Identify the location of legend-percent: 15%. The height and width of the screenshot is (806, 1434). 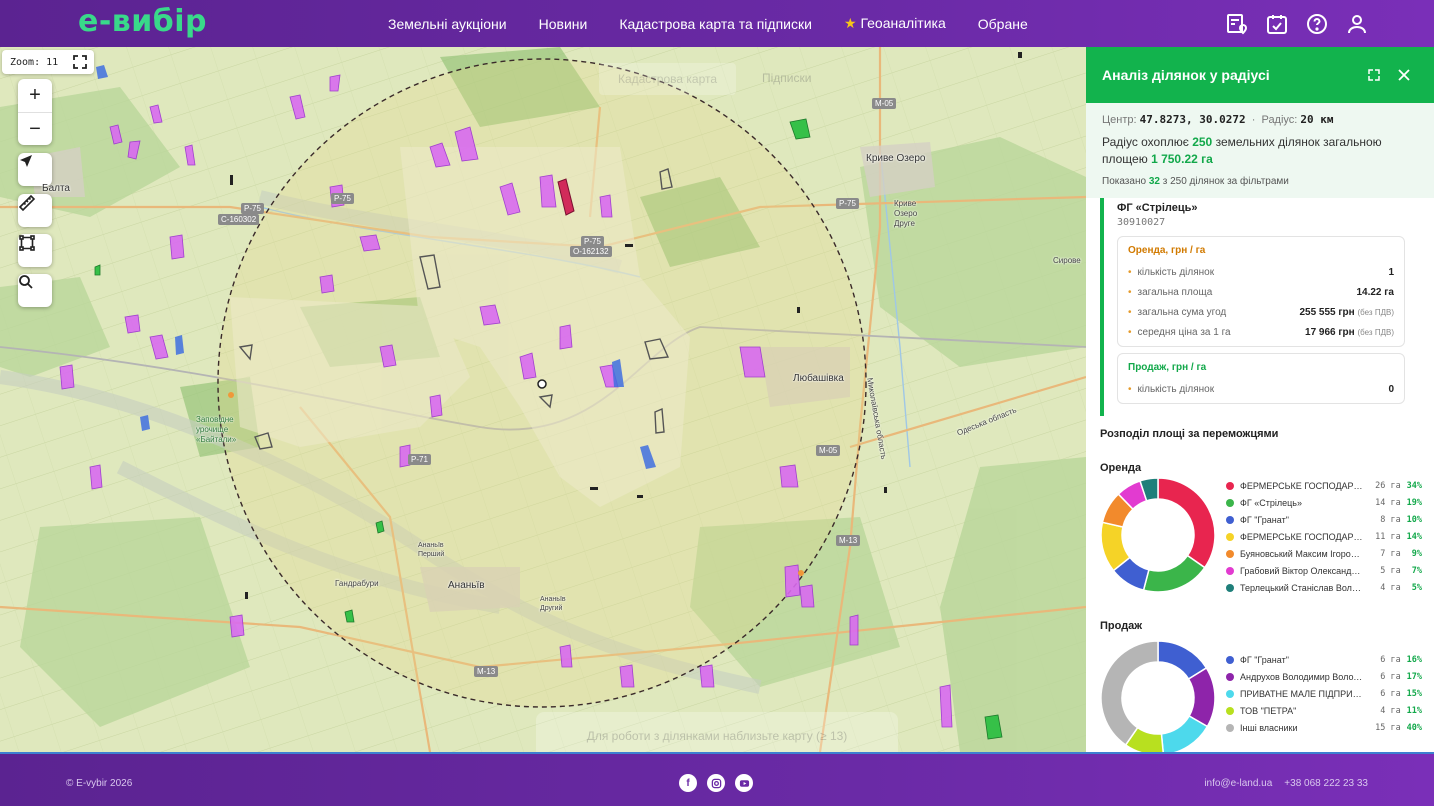
(1414, 693).